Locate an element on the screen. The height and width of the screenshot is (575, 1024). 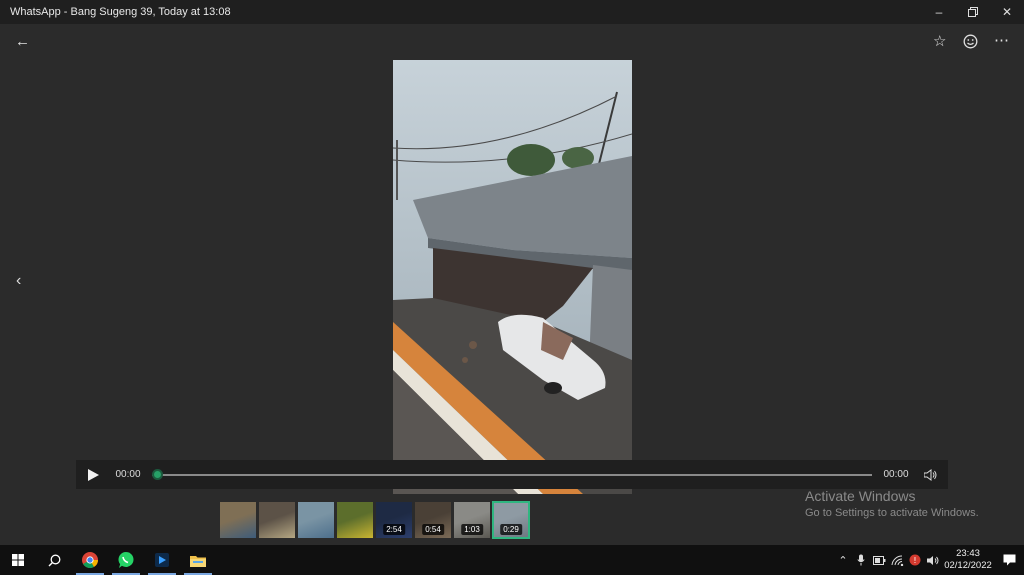
chevron-up-icon: ⌃ is located at coordinates (843, 560).